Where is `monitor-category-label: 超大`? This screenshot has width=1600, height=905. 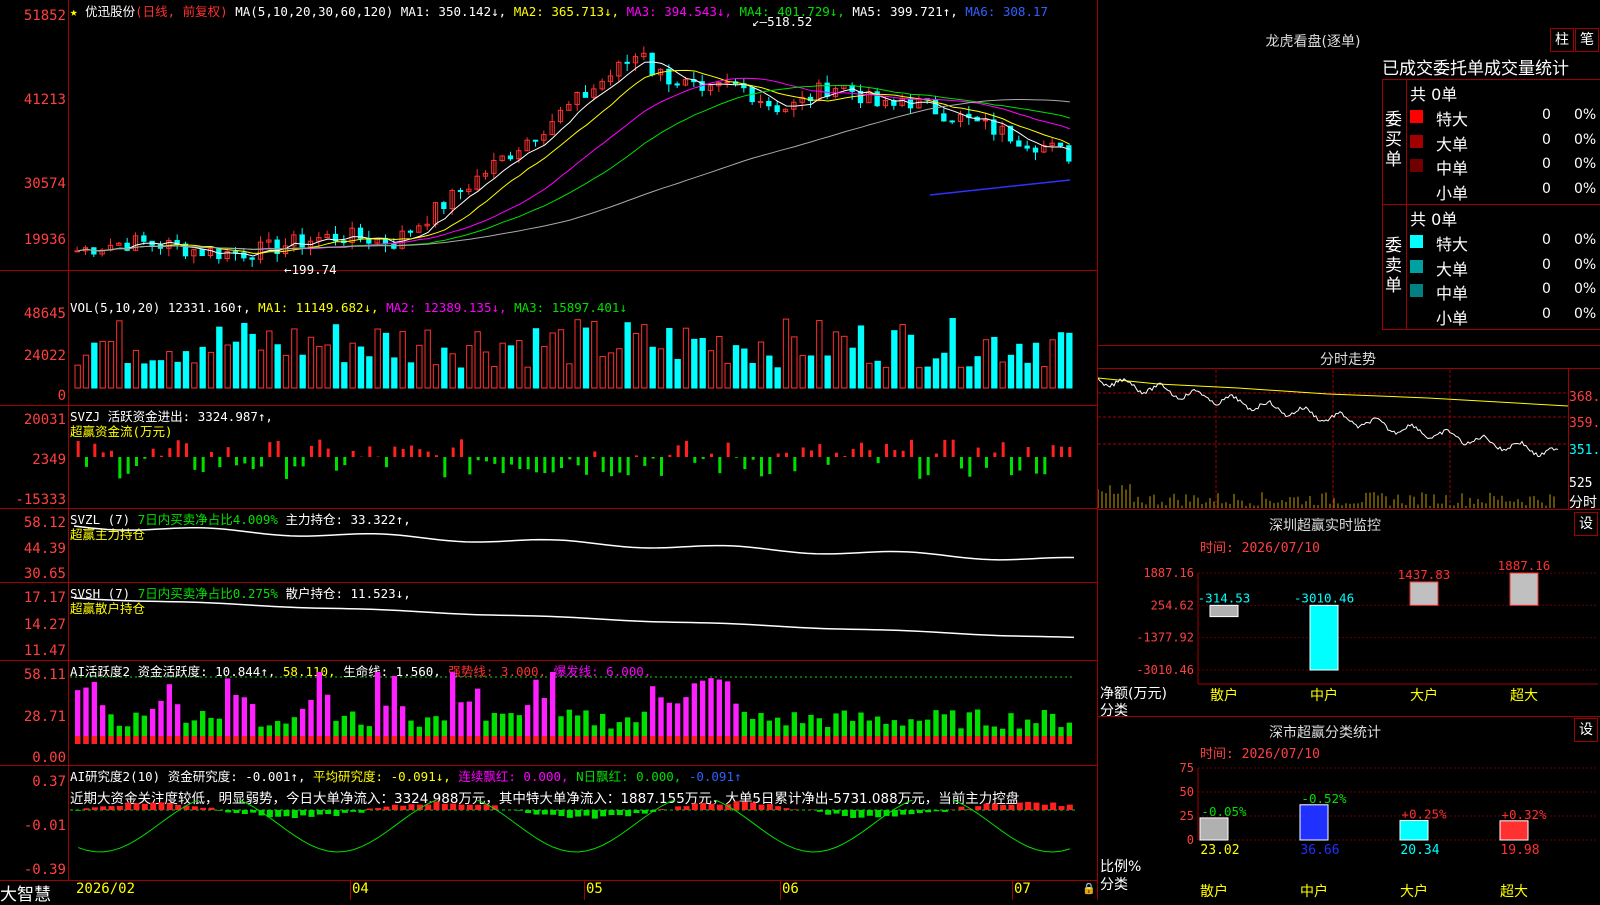 monitor-category-label: 超大 is located at coordinates (1524, 696).